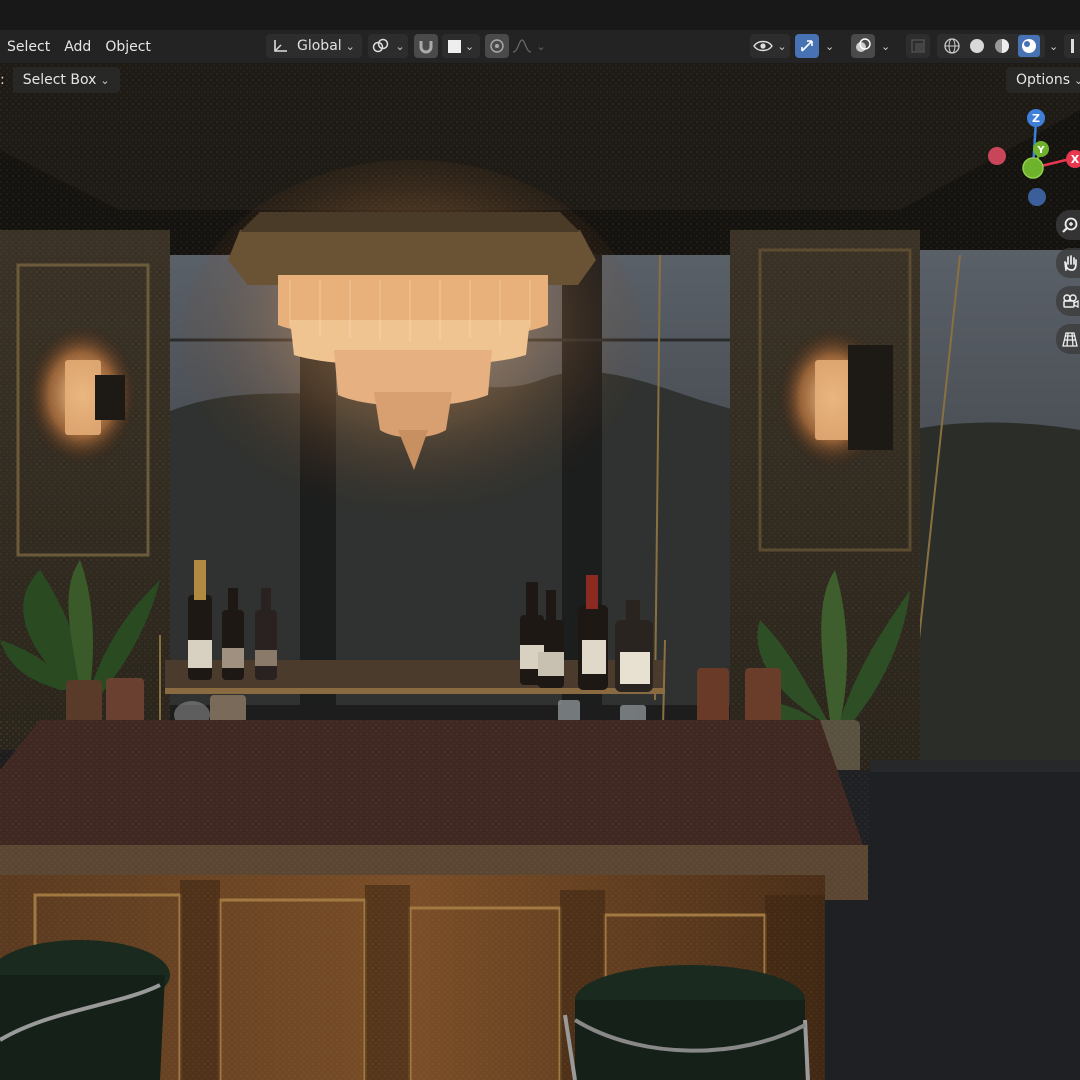  What do you see at coordinates (1072, 46) in the screenshot?
I see `sidebar-toggle` at bounding box center [1072, 46].